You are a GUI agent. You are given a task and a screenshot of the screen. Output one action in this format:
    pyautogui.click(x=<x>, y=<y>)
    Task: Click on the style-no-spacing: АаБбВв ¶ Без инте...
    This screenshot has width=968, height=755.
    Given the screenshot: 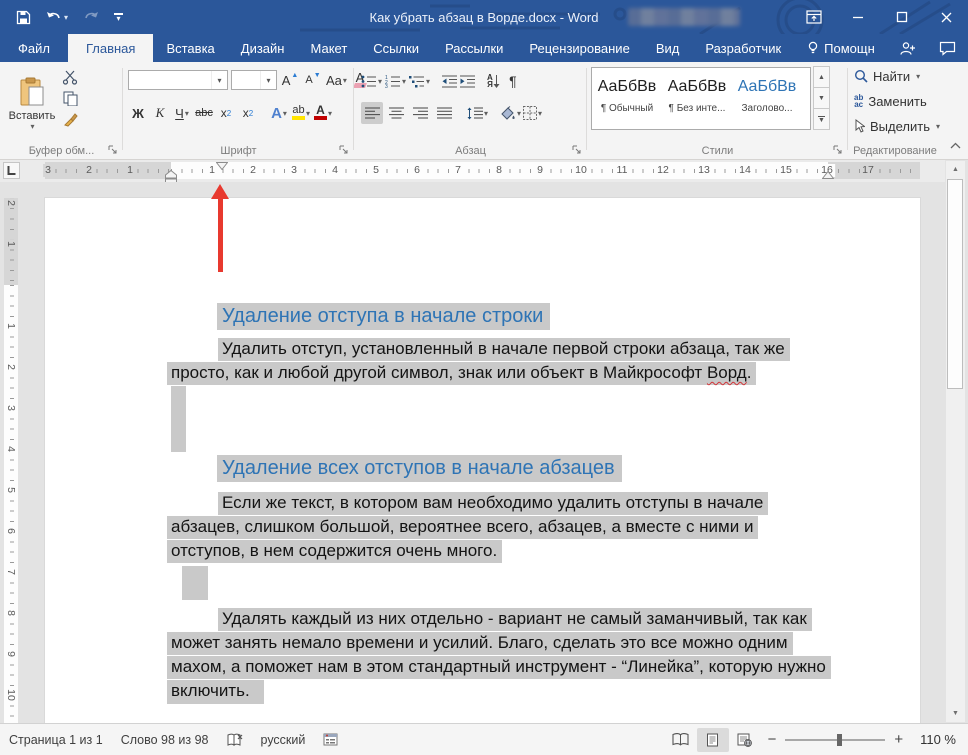 What is the action you would take?
    pyautogui.click(x=697, y=98)
    